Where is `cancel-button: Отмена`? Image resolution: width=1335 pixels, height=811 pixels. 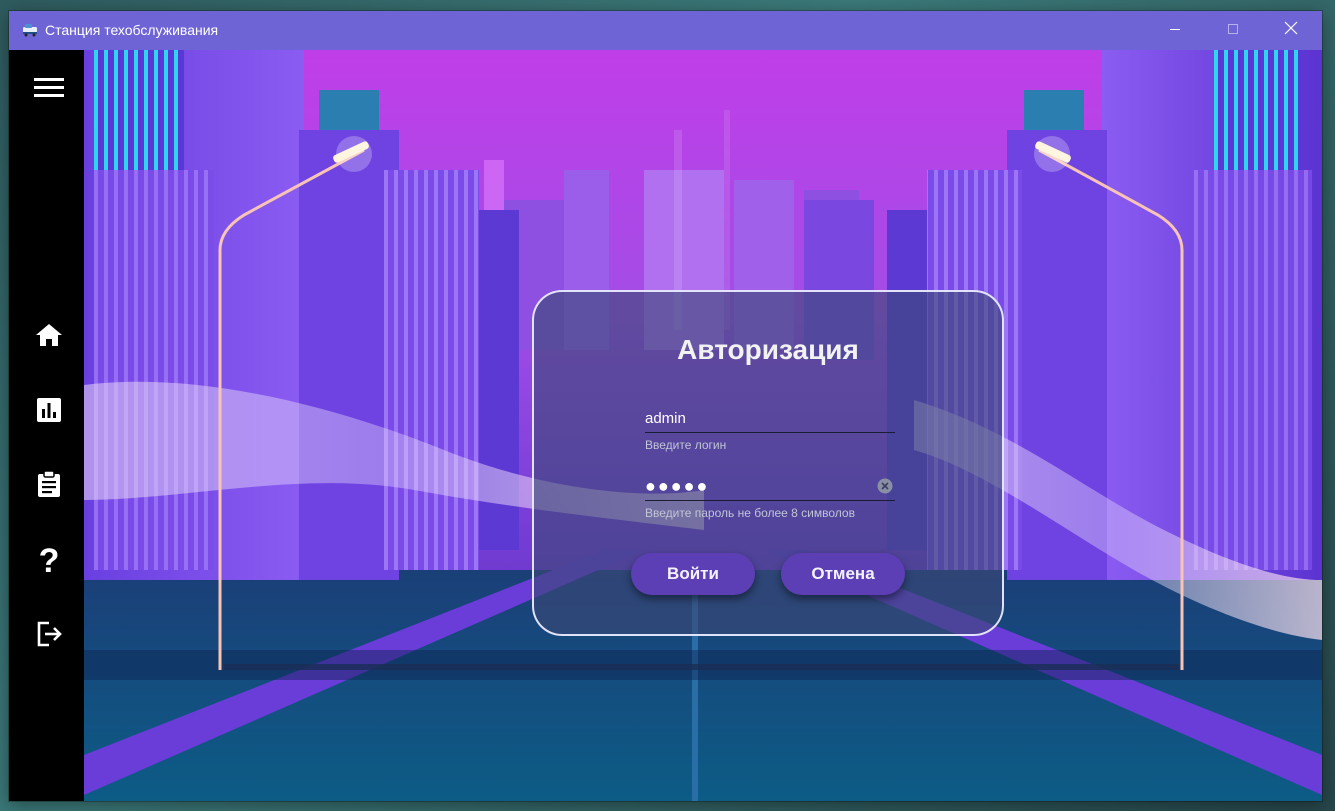 cancel-button: Отмена is located at coordinates (843, 574).